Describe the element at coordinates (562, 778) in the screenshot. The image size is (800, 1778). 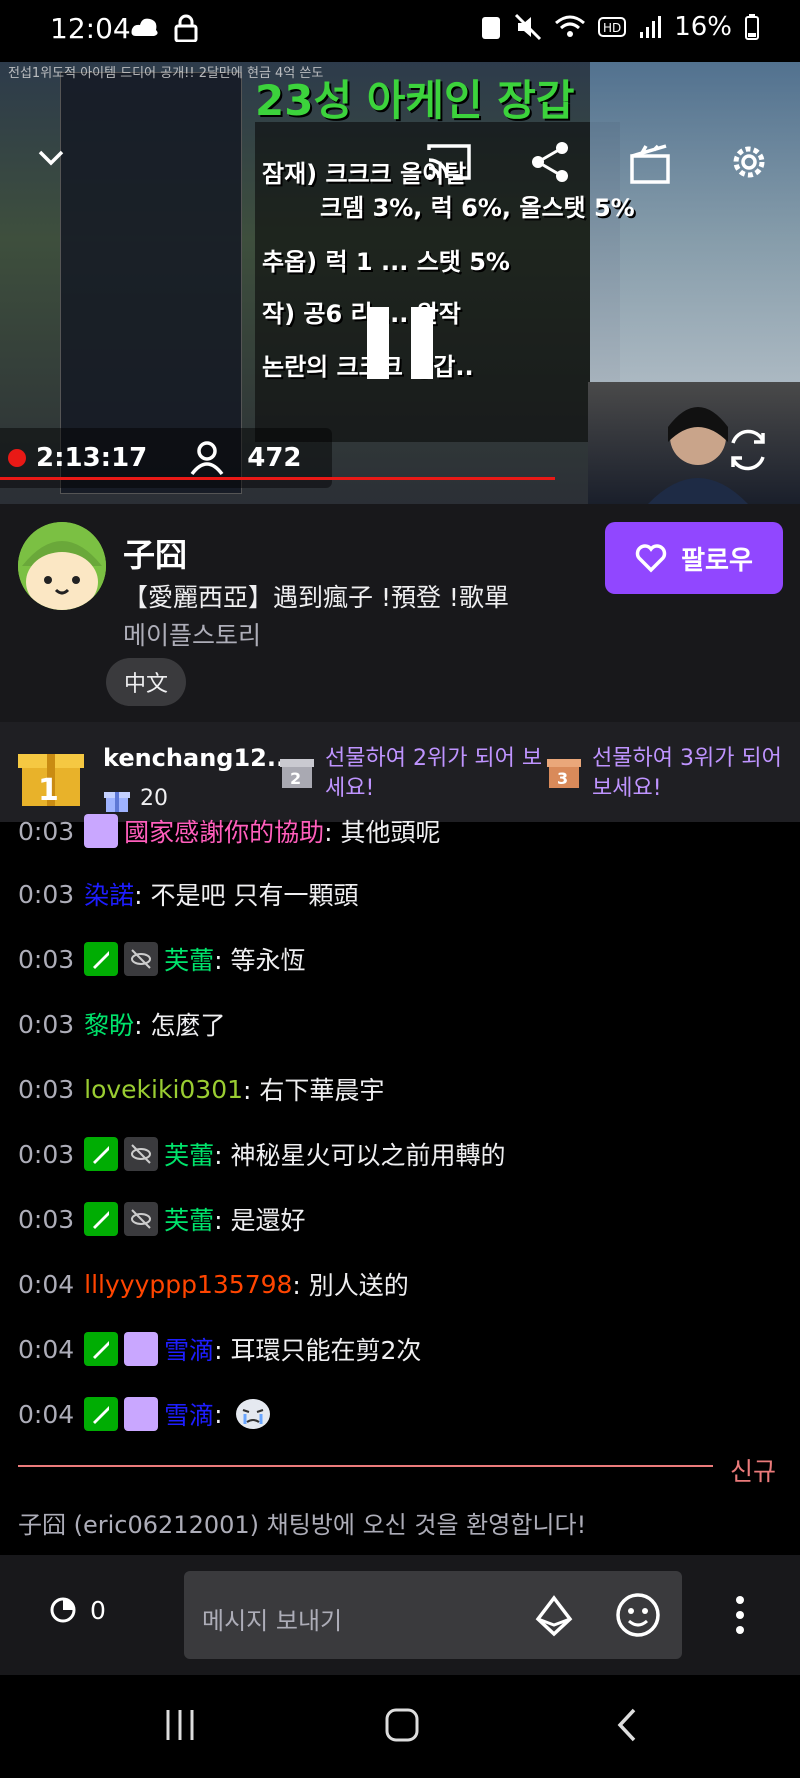
I see `svg-text: 3` at that location.